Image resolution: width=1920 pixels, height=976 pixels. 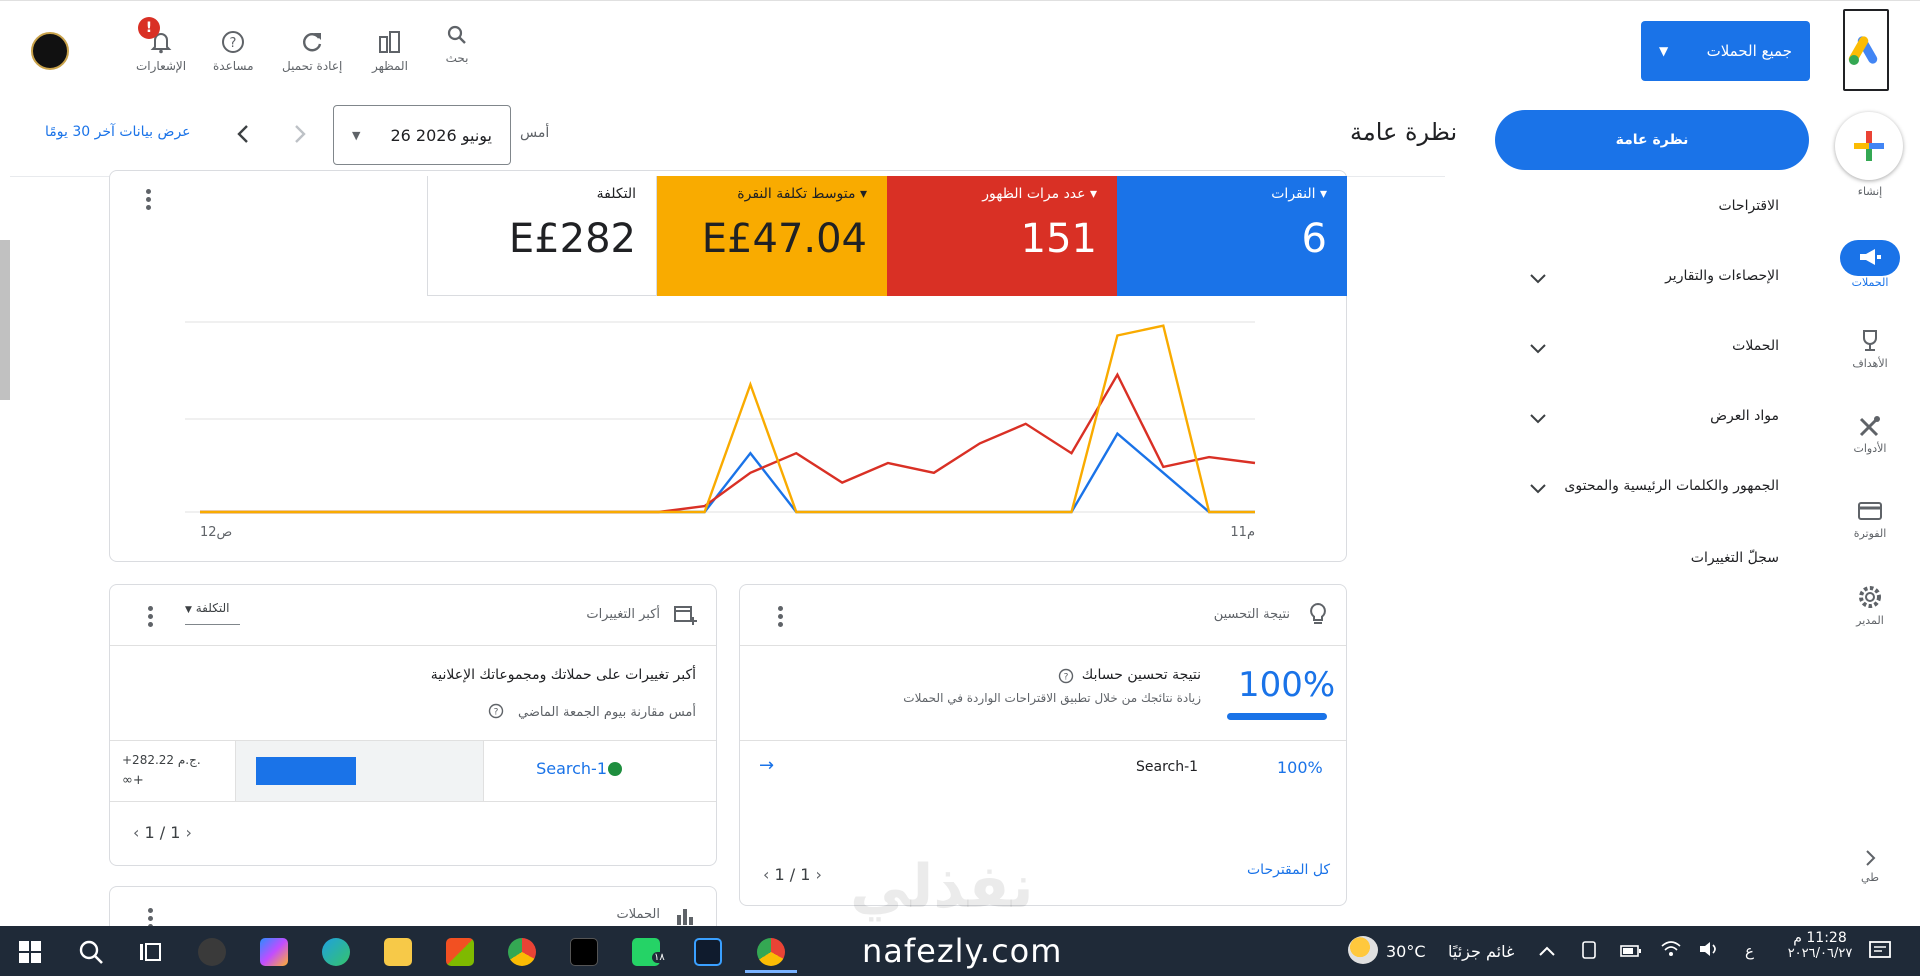 I want to click on metric-avg-cpc: متوسط تكلفة النقرة ▾ E£47.04, so click(x=772, y=236).